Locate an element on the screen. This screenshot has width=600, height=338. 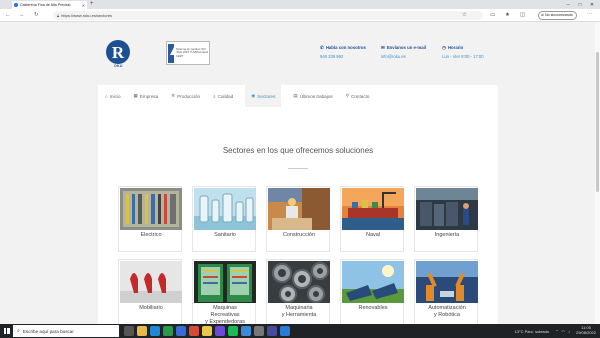
browser-tab: Calderería Fina de Alta Precisió ✕ is located at coordinates (49, 5).